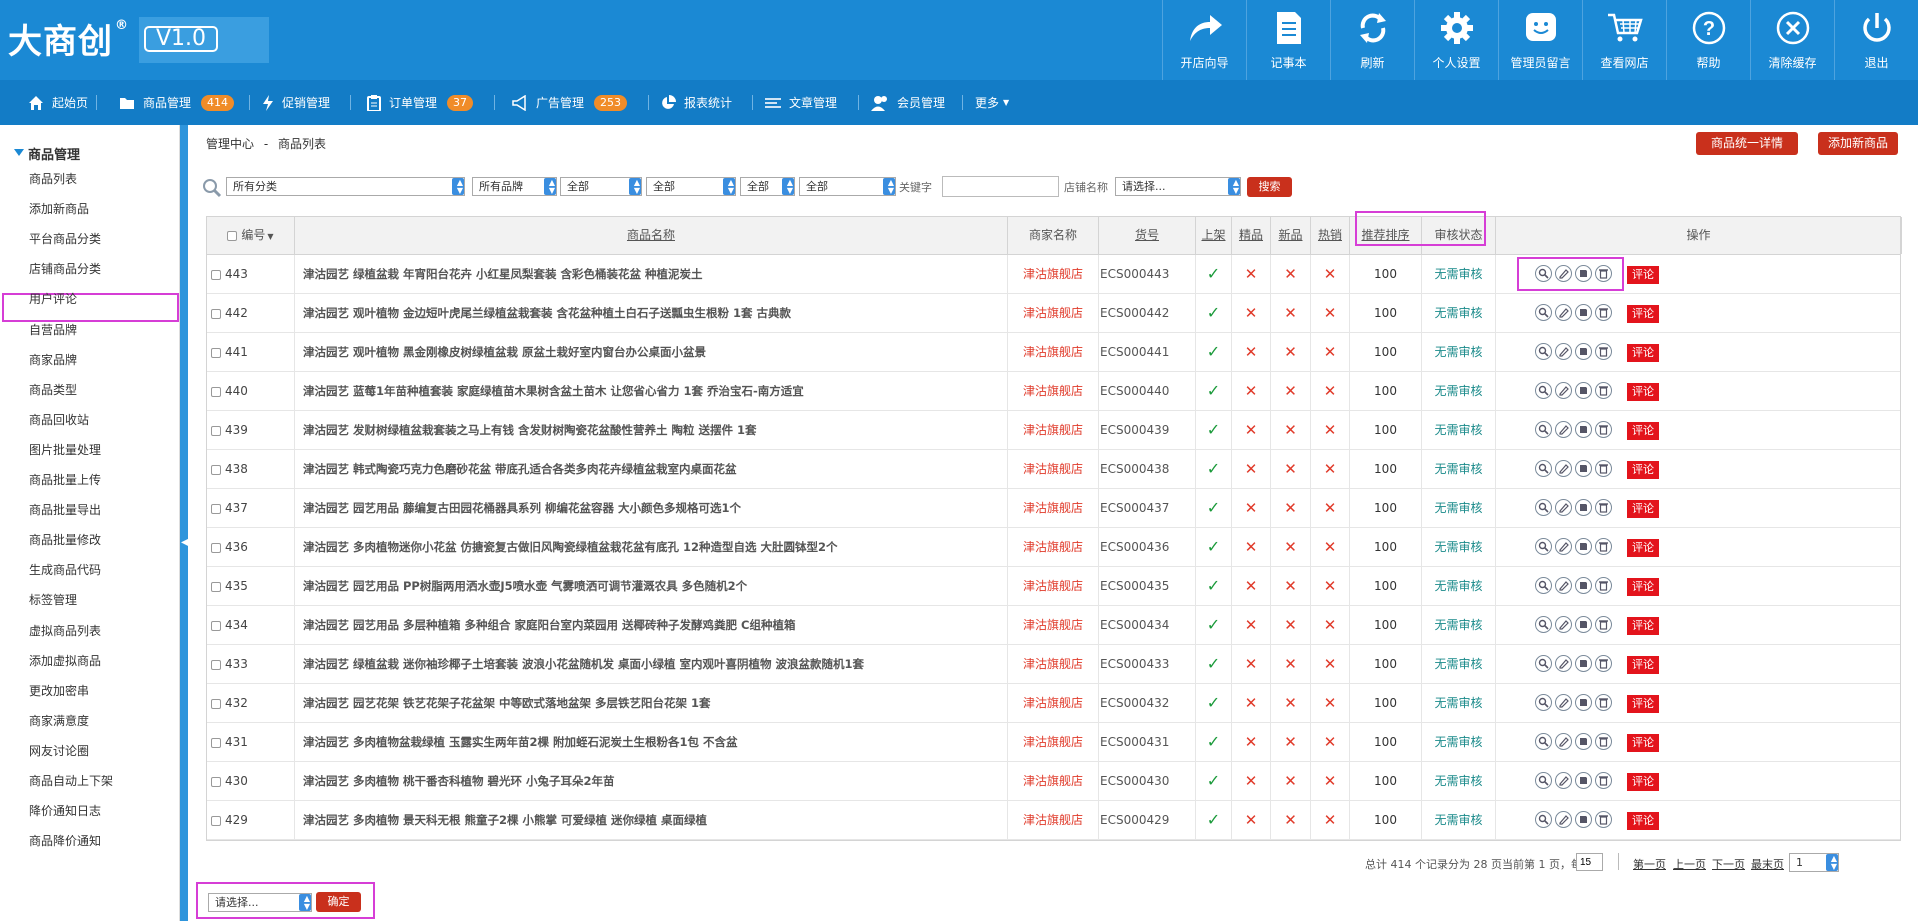 This screenshot has height=921, width=1918. Describe the element at coordinates (908, 102) in the screenshot. I see `nav-item-7: 会员管理` at that location.